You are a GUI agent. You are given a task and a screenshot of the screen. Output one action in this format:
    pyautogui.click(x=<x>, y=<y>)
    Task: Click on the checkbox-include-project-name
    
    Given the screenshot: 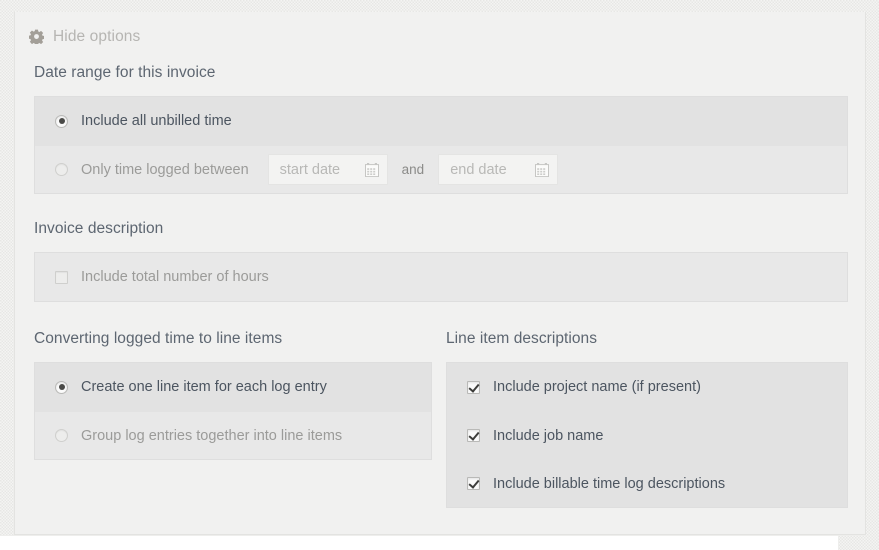 What is the action you would take?
    pyautogui.click(x=473, y=387)
    